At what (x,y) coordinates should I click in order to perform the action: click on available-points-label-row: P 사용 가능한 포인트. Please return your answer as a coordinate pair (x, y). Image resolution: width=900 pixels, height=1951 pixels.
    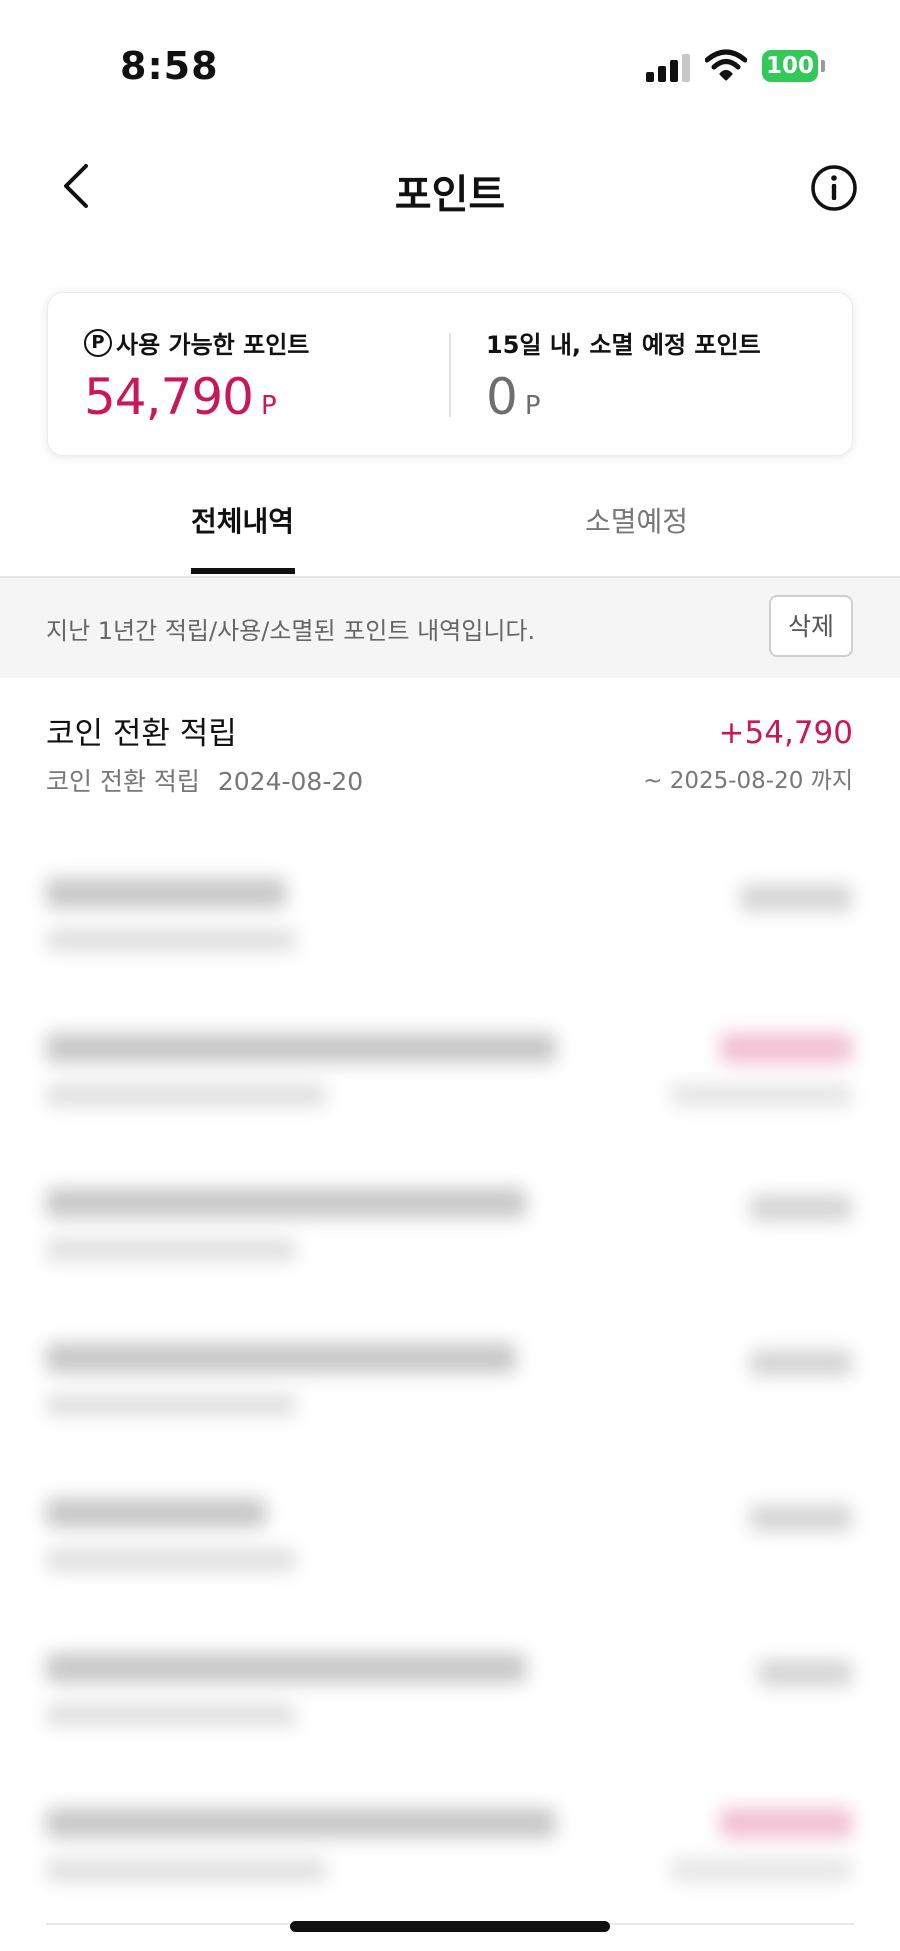
    Looking at the image, I should click on (196, 342).